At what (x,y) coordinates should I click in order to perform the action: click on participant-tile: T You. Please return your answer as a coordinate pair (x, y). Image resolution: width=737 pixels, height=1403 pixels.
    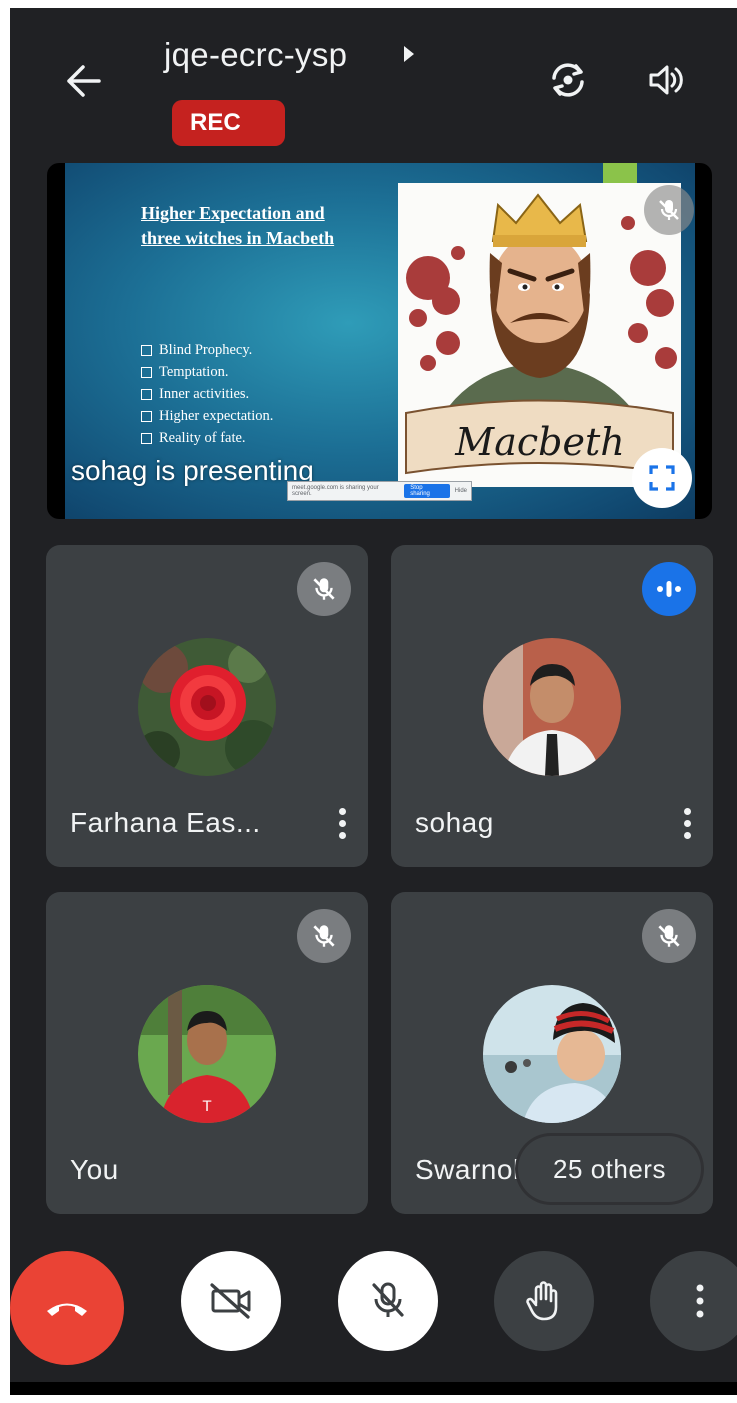
    Looking at the image, I should click on (207, 1053).